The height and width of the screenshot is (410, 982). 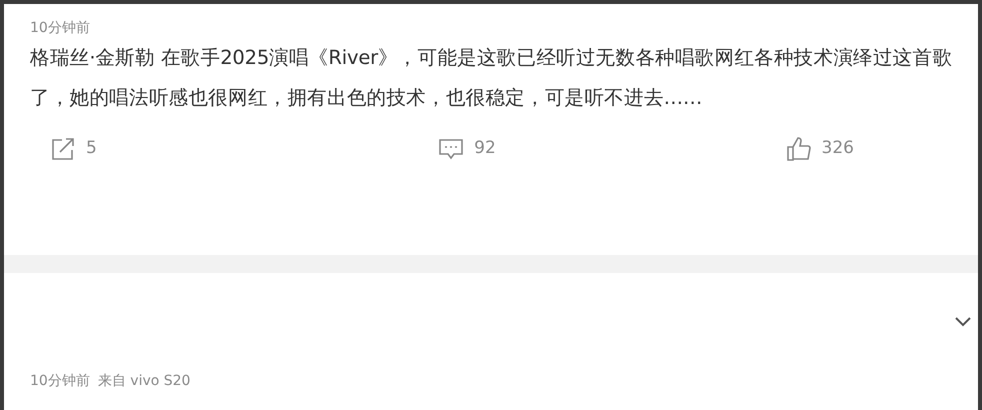 I want to click on thumbs-up-icon, so click(x=799, y=149).